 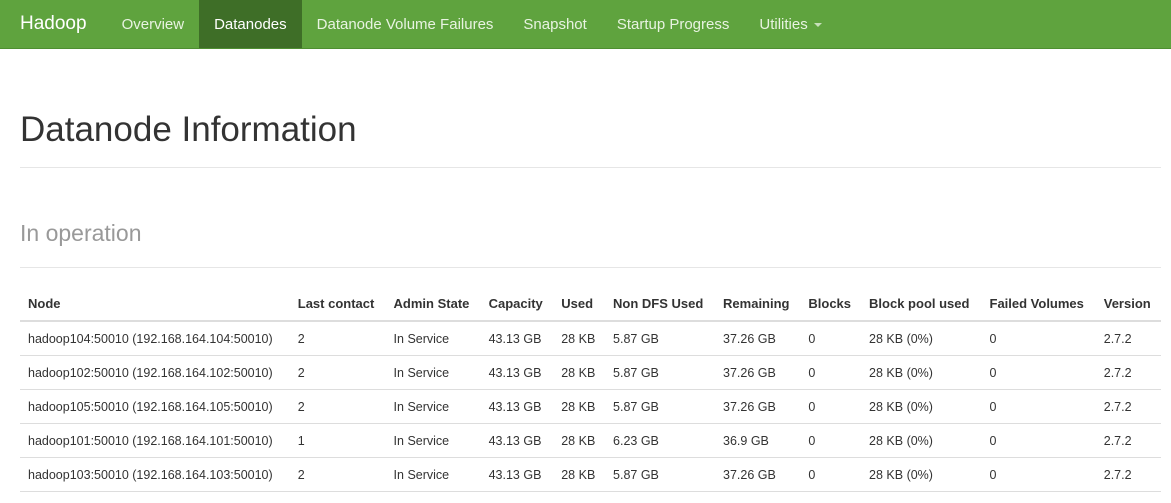 I want to click on col-non-dfs-used: Non DFS Used, so click(x=660, y=304).